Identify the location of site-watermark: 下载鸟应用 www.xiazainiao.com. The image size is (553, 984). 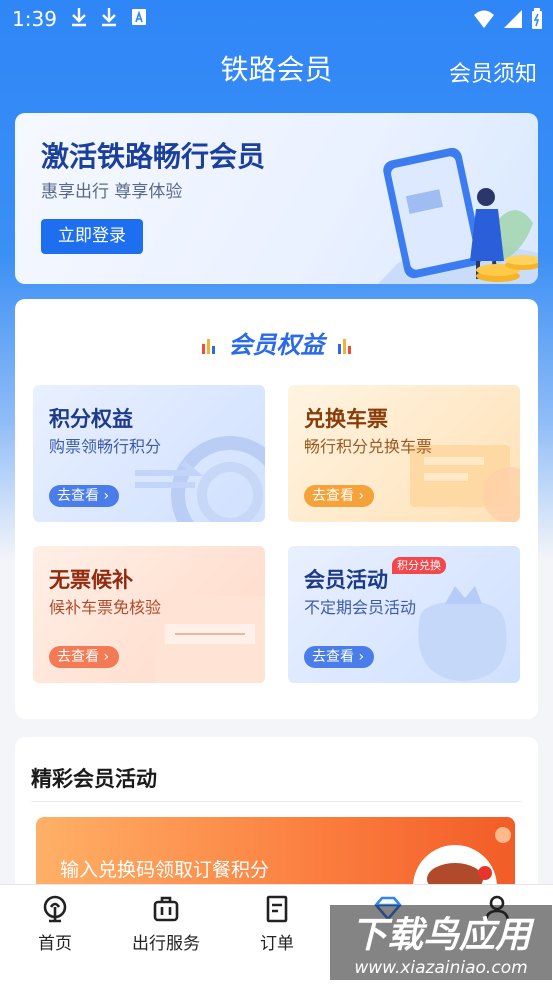
(441, 942).